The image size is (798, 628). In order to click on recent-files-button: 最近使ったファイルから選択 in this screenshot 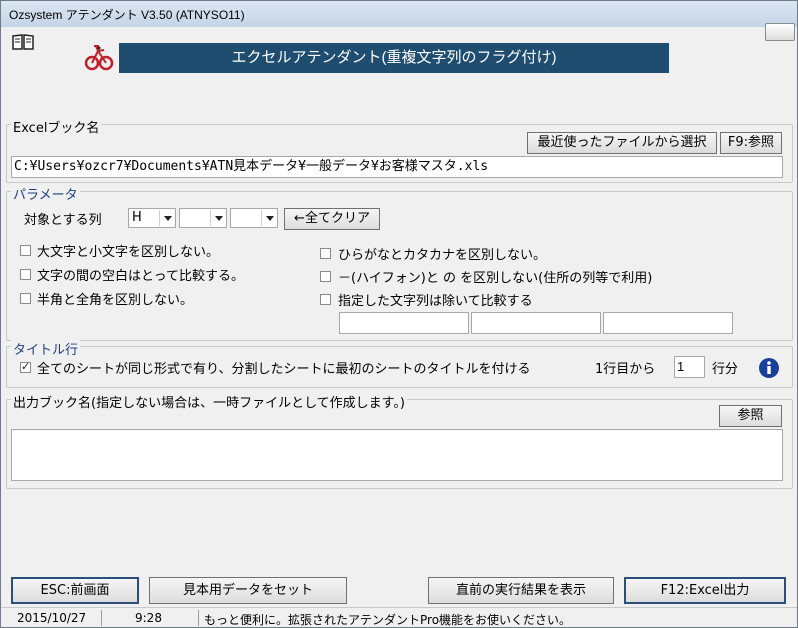, I will do `click(622, 143)`.